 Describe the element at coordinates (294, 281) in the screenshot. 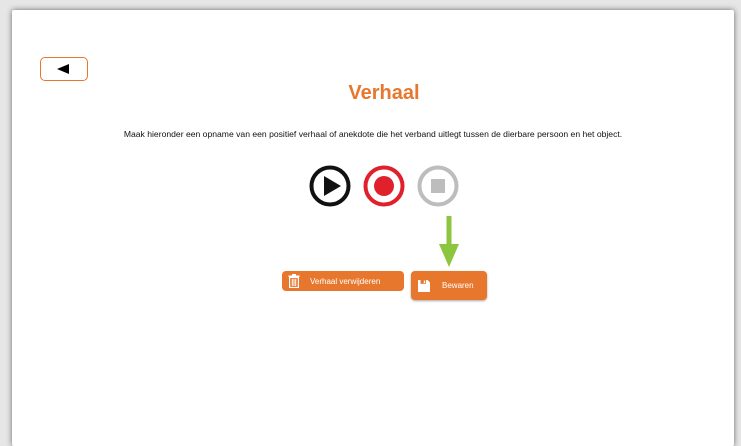

I see `trash-icon` at that location.